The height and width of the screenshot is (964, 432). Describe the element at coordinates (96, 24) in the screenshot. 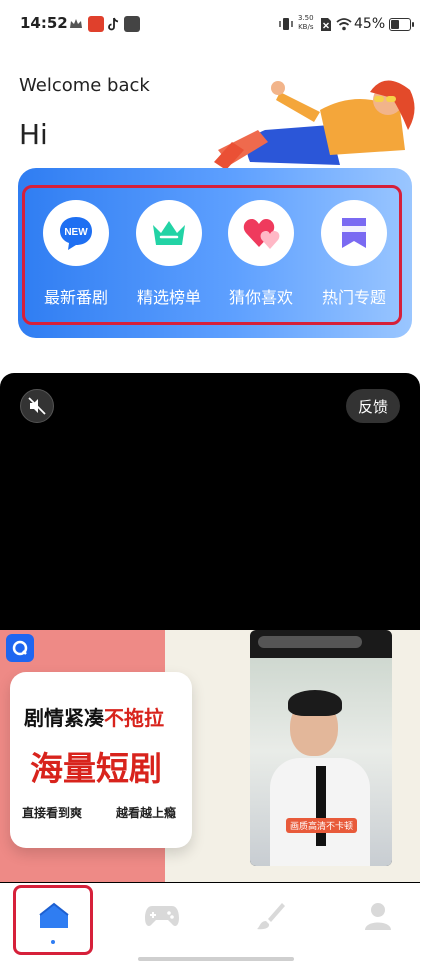

I see `app-notification-icon` at that location.